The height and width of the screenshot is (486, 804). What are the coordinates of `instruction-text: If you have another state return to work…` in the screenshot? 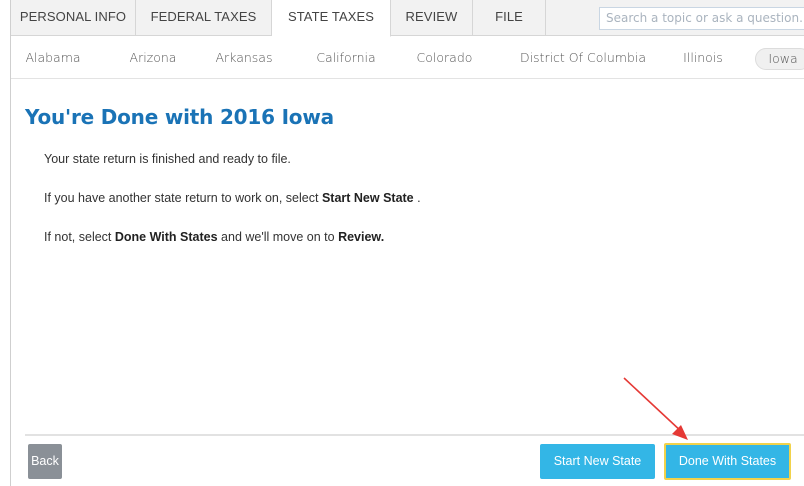 It's located at (183, 198).